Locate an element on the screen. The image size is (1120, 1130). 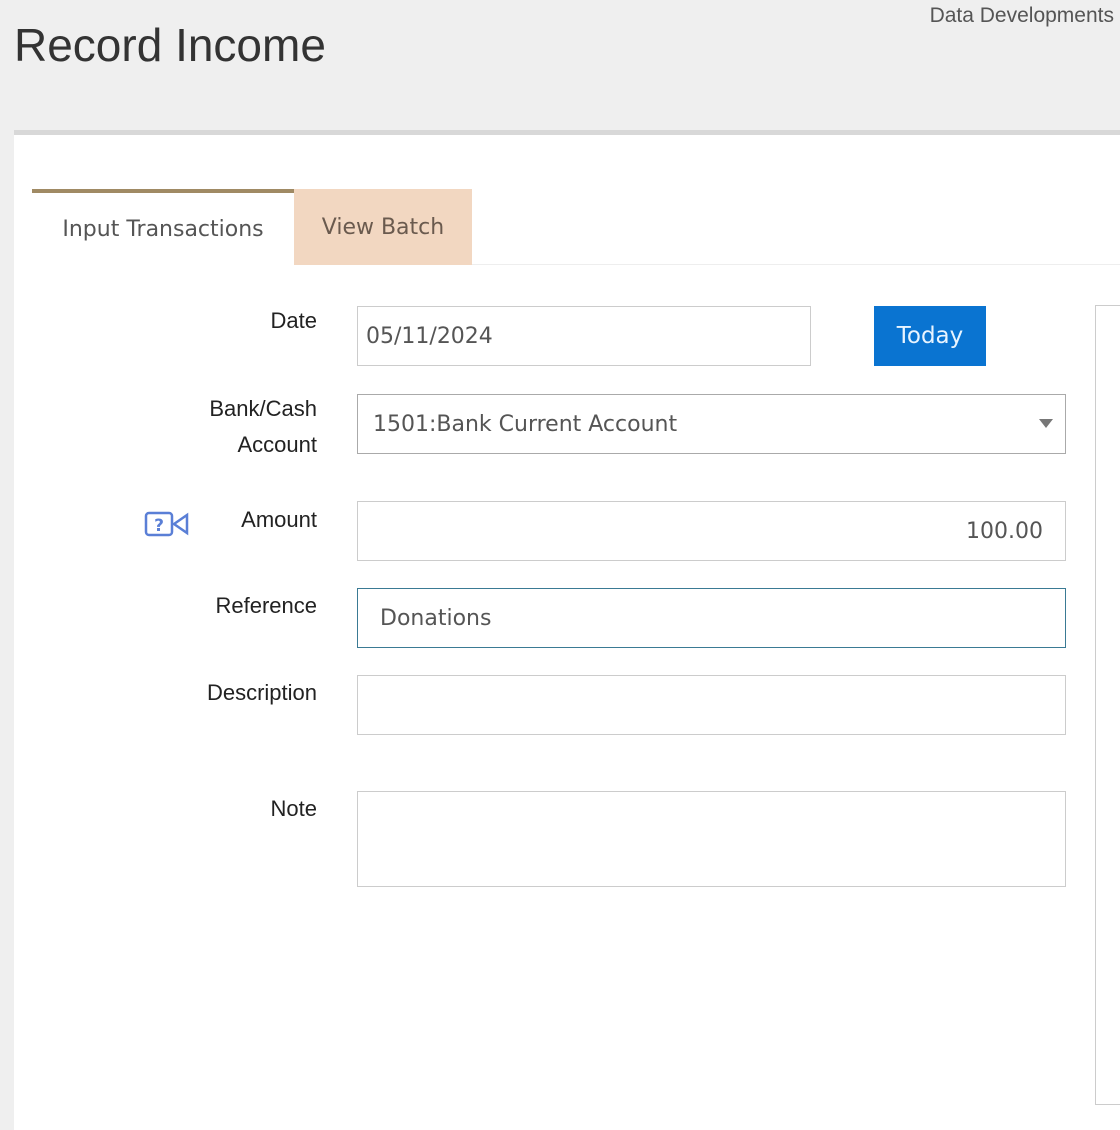
date-label: Date is located at coordinates (293, 320).